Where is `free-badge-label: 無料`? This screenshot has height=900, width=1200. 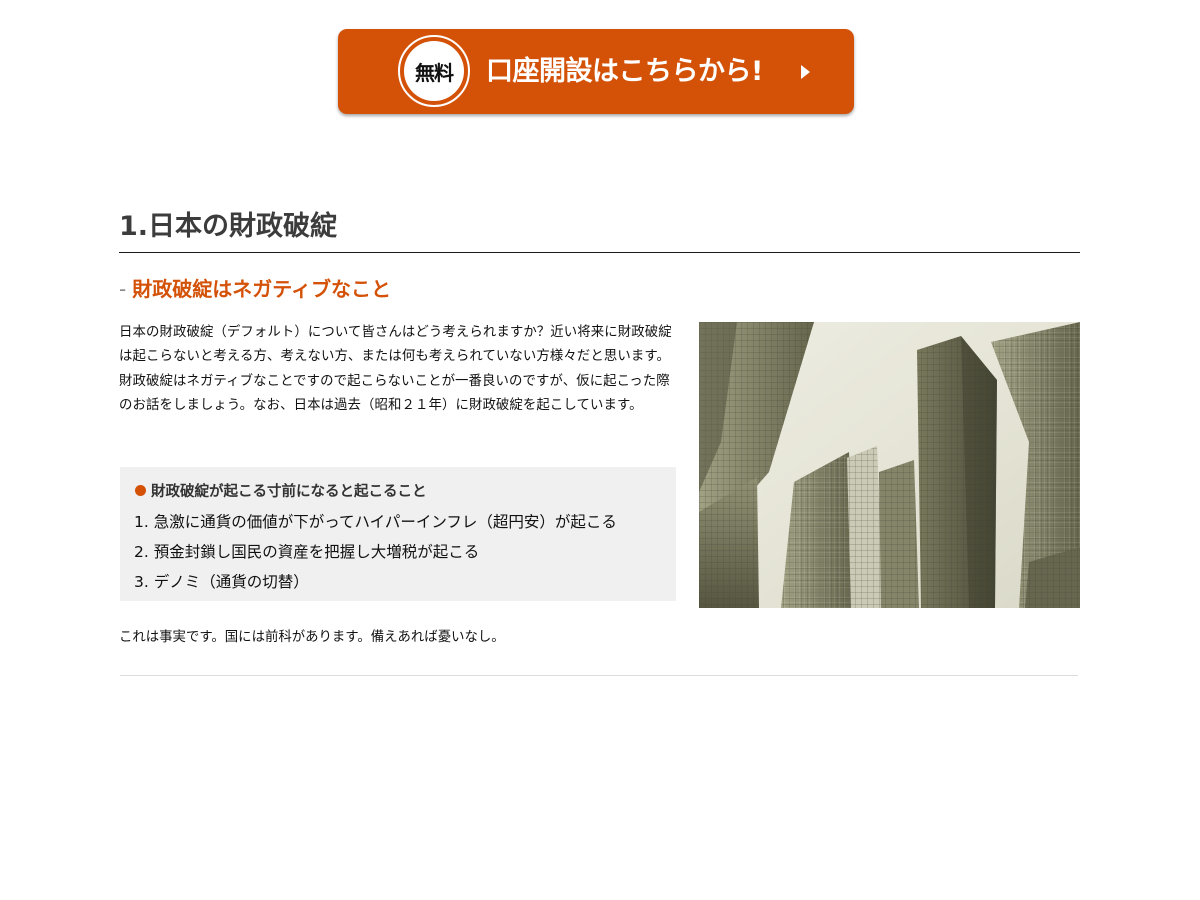 free-badge-label: 無料 is located at coordinates (434, 71).